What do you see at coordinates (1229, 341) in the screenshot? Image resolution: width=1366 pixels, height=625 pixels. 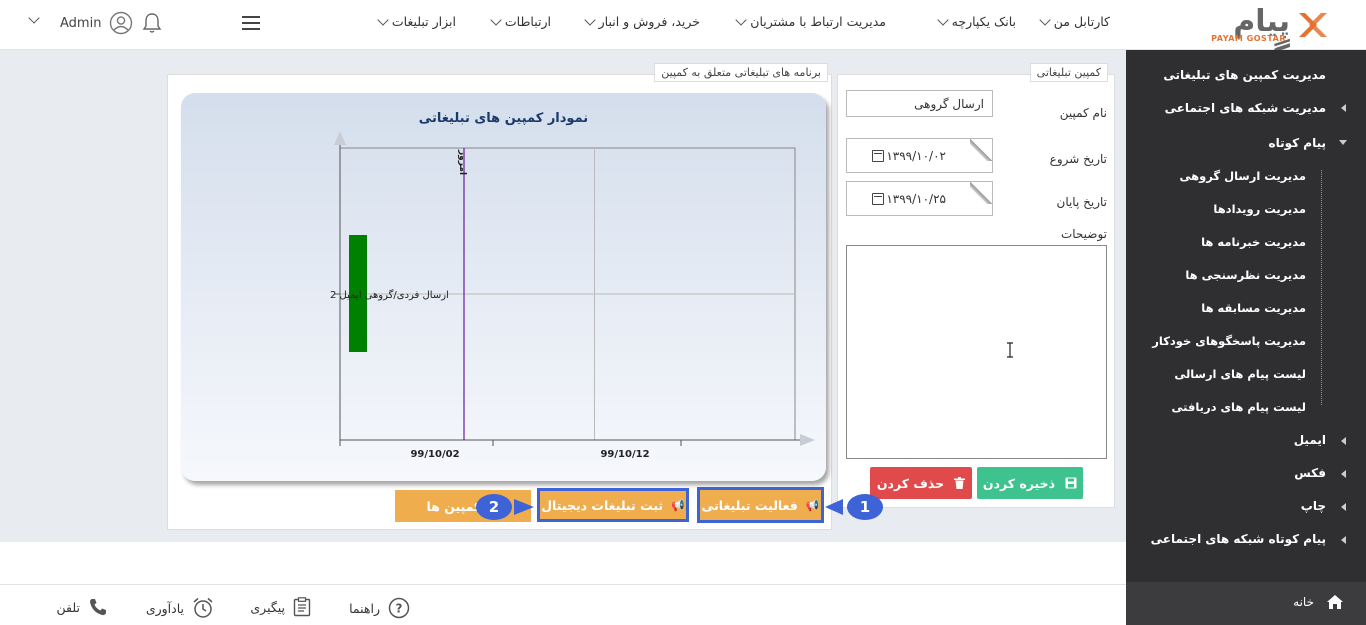 I see `sidebar-subitem-auto-responders: مدیریت پاسخگوهای خودکار` at bounding box center [1229, 341].